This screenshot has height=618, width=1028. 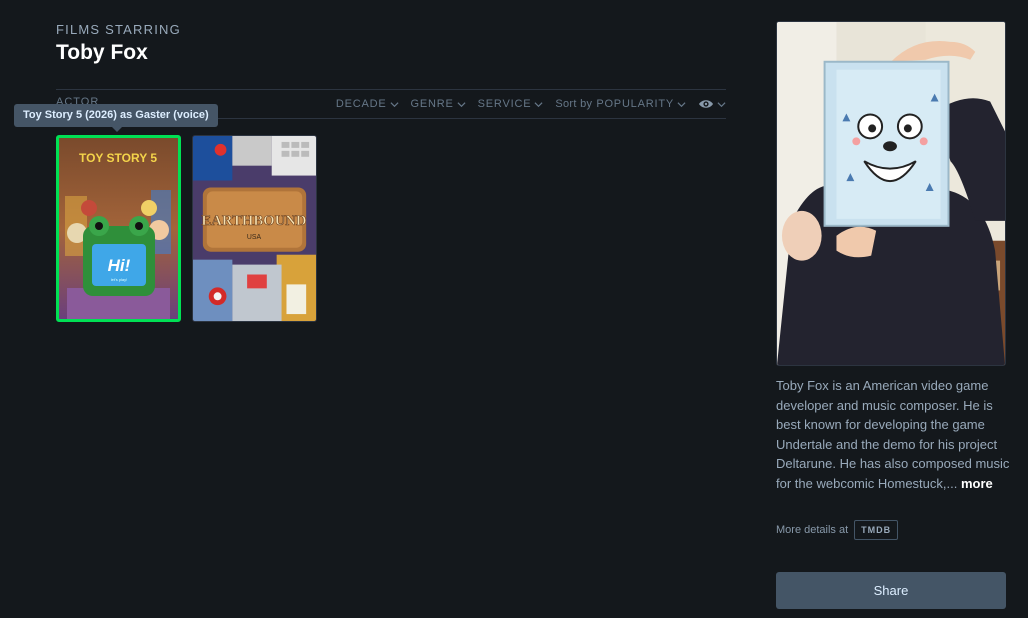 I want to click on service-filter: SERVICE, so click(x=511, y=104).